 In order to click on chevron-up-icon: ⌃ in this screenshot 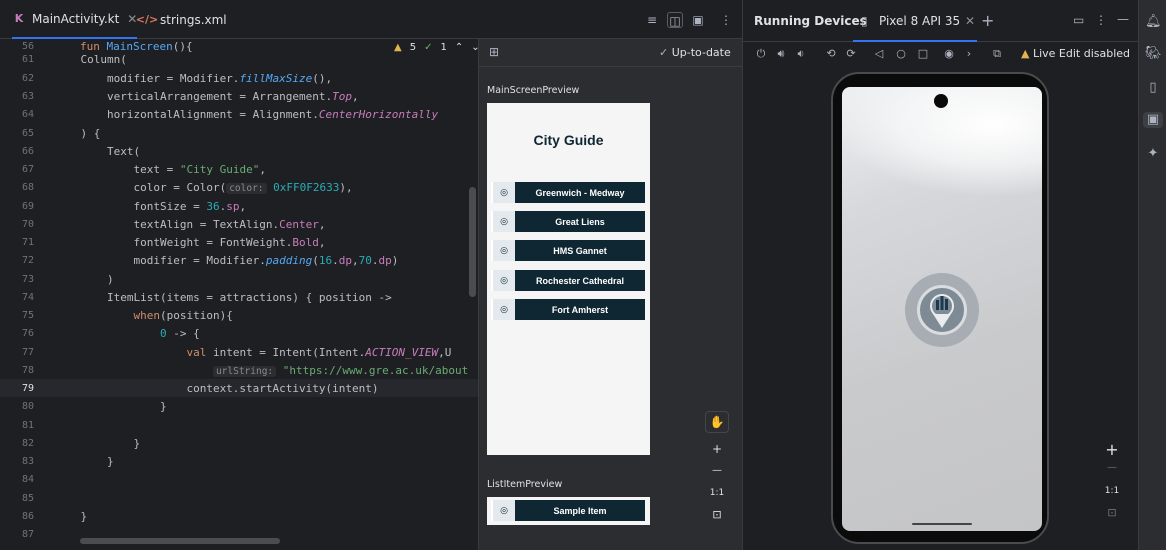, I will do `click(459, 47)`.